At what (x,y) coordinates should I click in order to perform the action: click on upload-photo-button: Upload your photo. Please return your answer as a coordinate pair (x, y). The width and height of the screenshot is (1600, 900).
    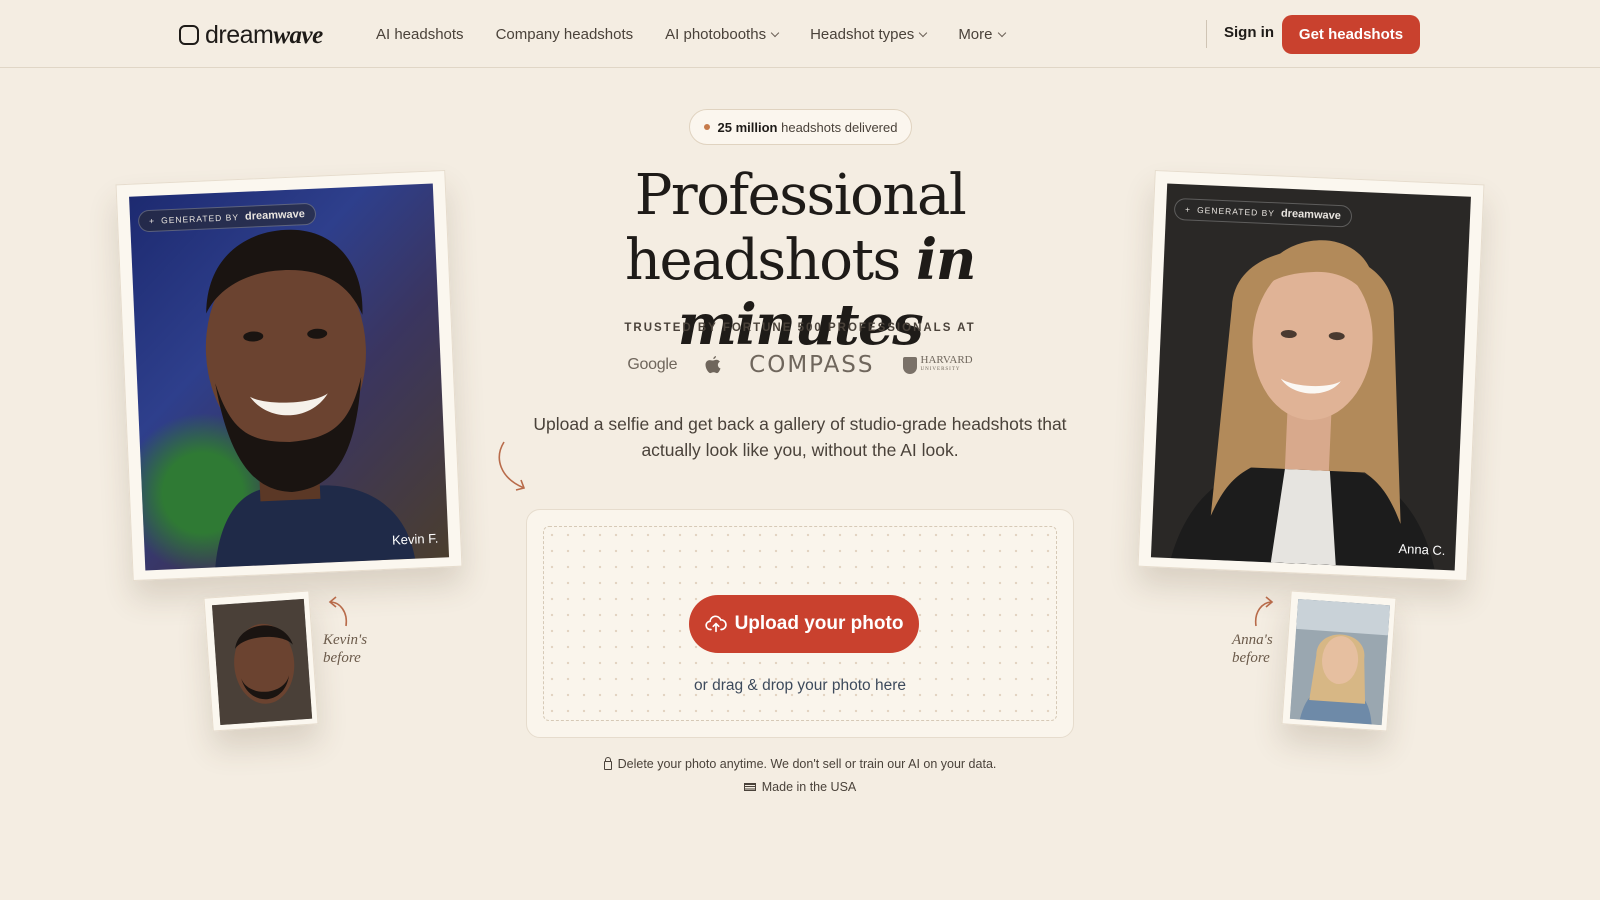
    Looking at the image, I should click on (804, 624).